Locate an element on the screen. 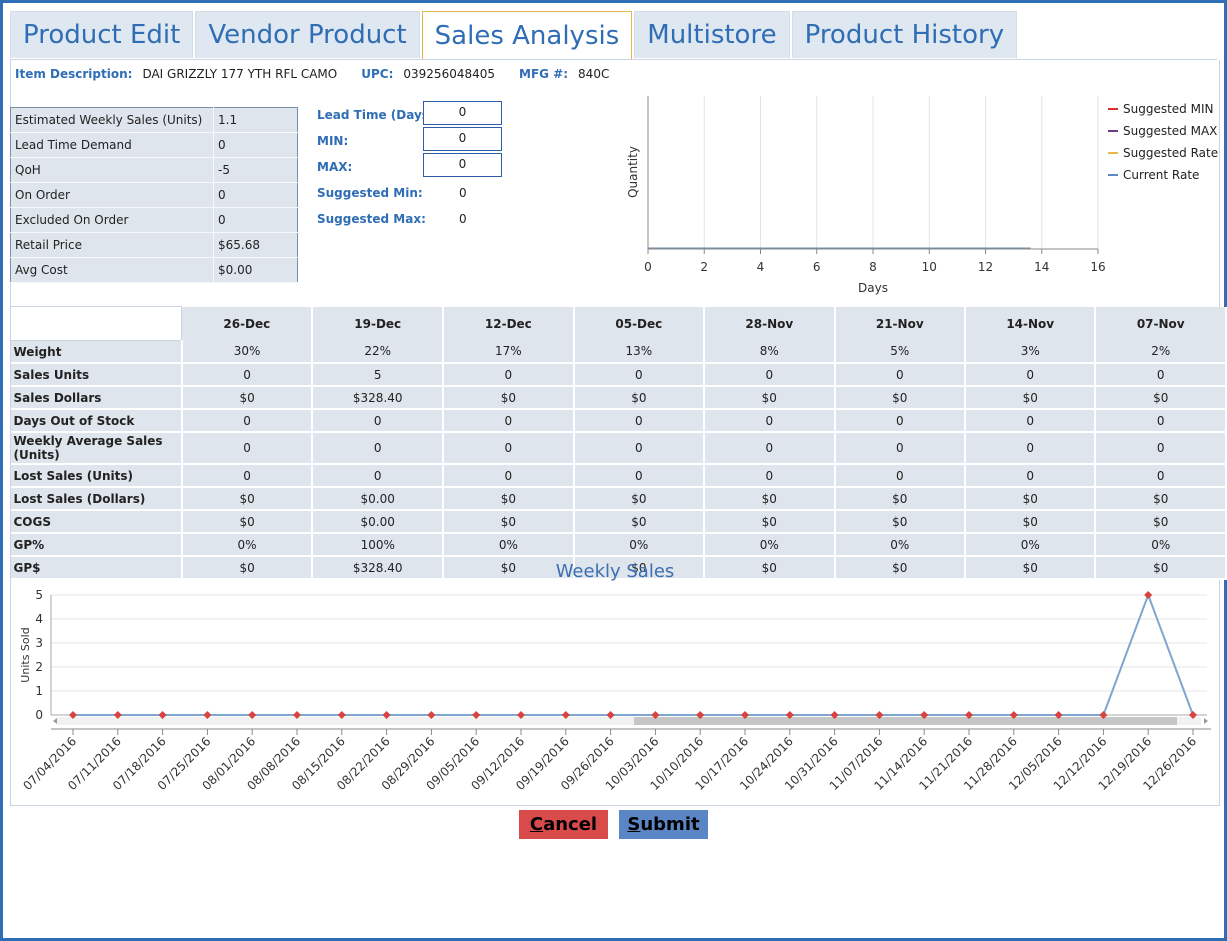  row-label: Sales Dollars is located at coordinates (96, 398).